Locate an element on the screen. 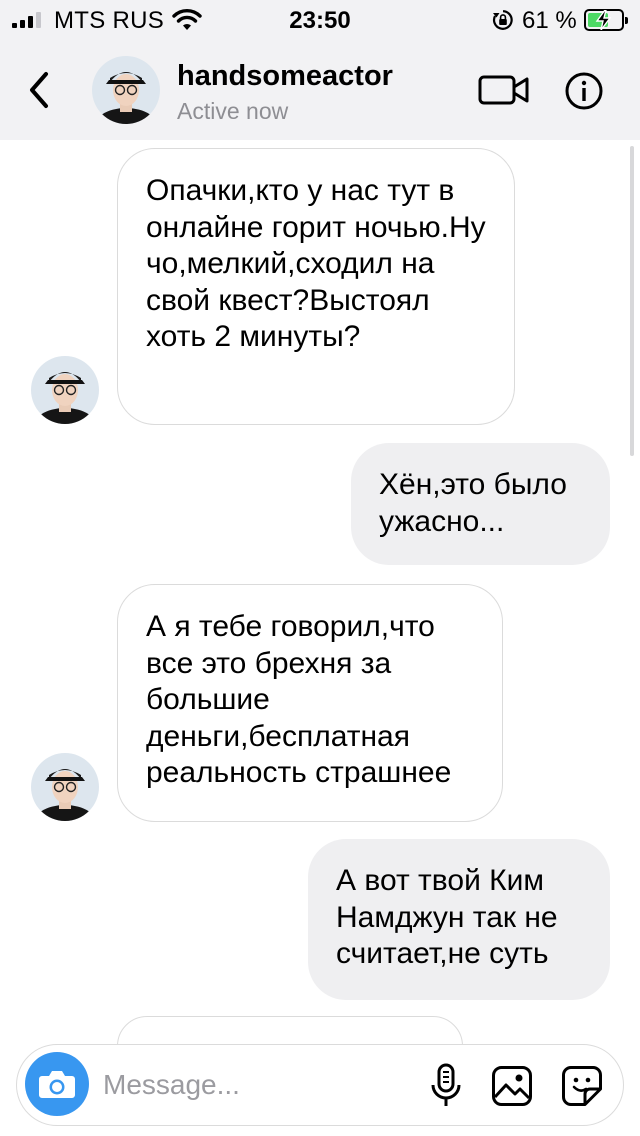 The width and height of the screenshot is (640, 1136). orientation-lock-icon is located at coordinates (502, 20).